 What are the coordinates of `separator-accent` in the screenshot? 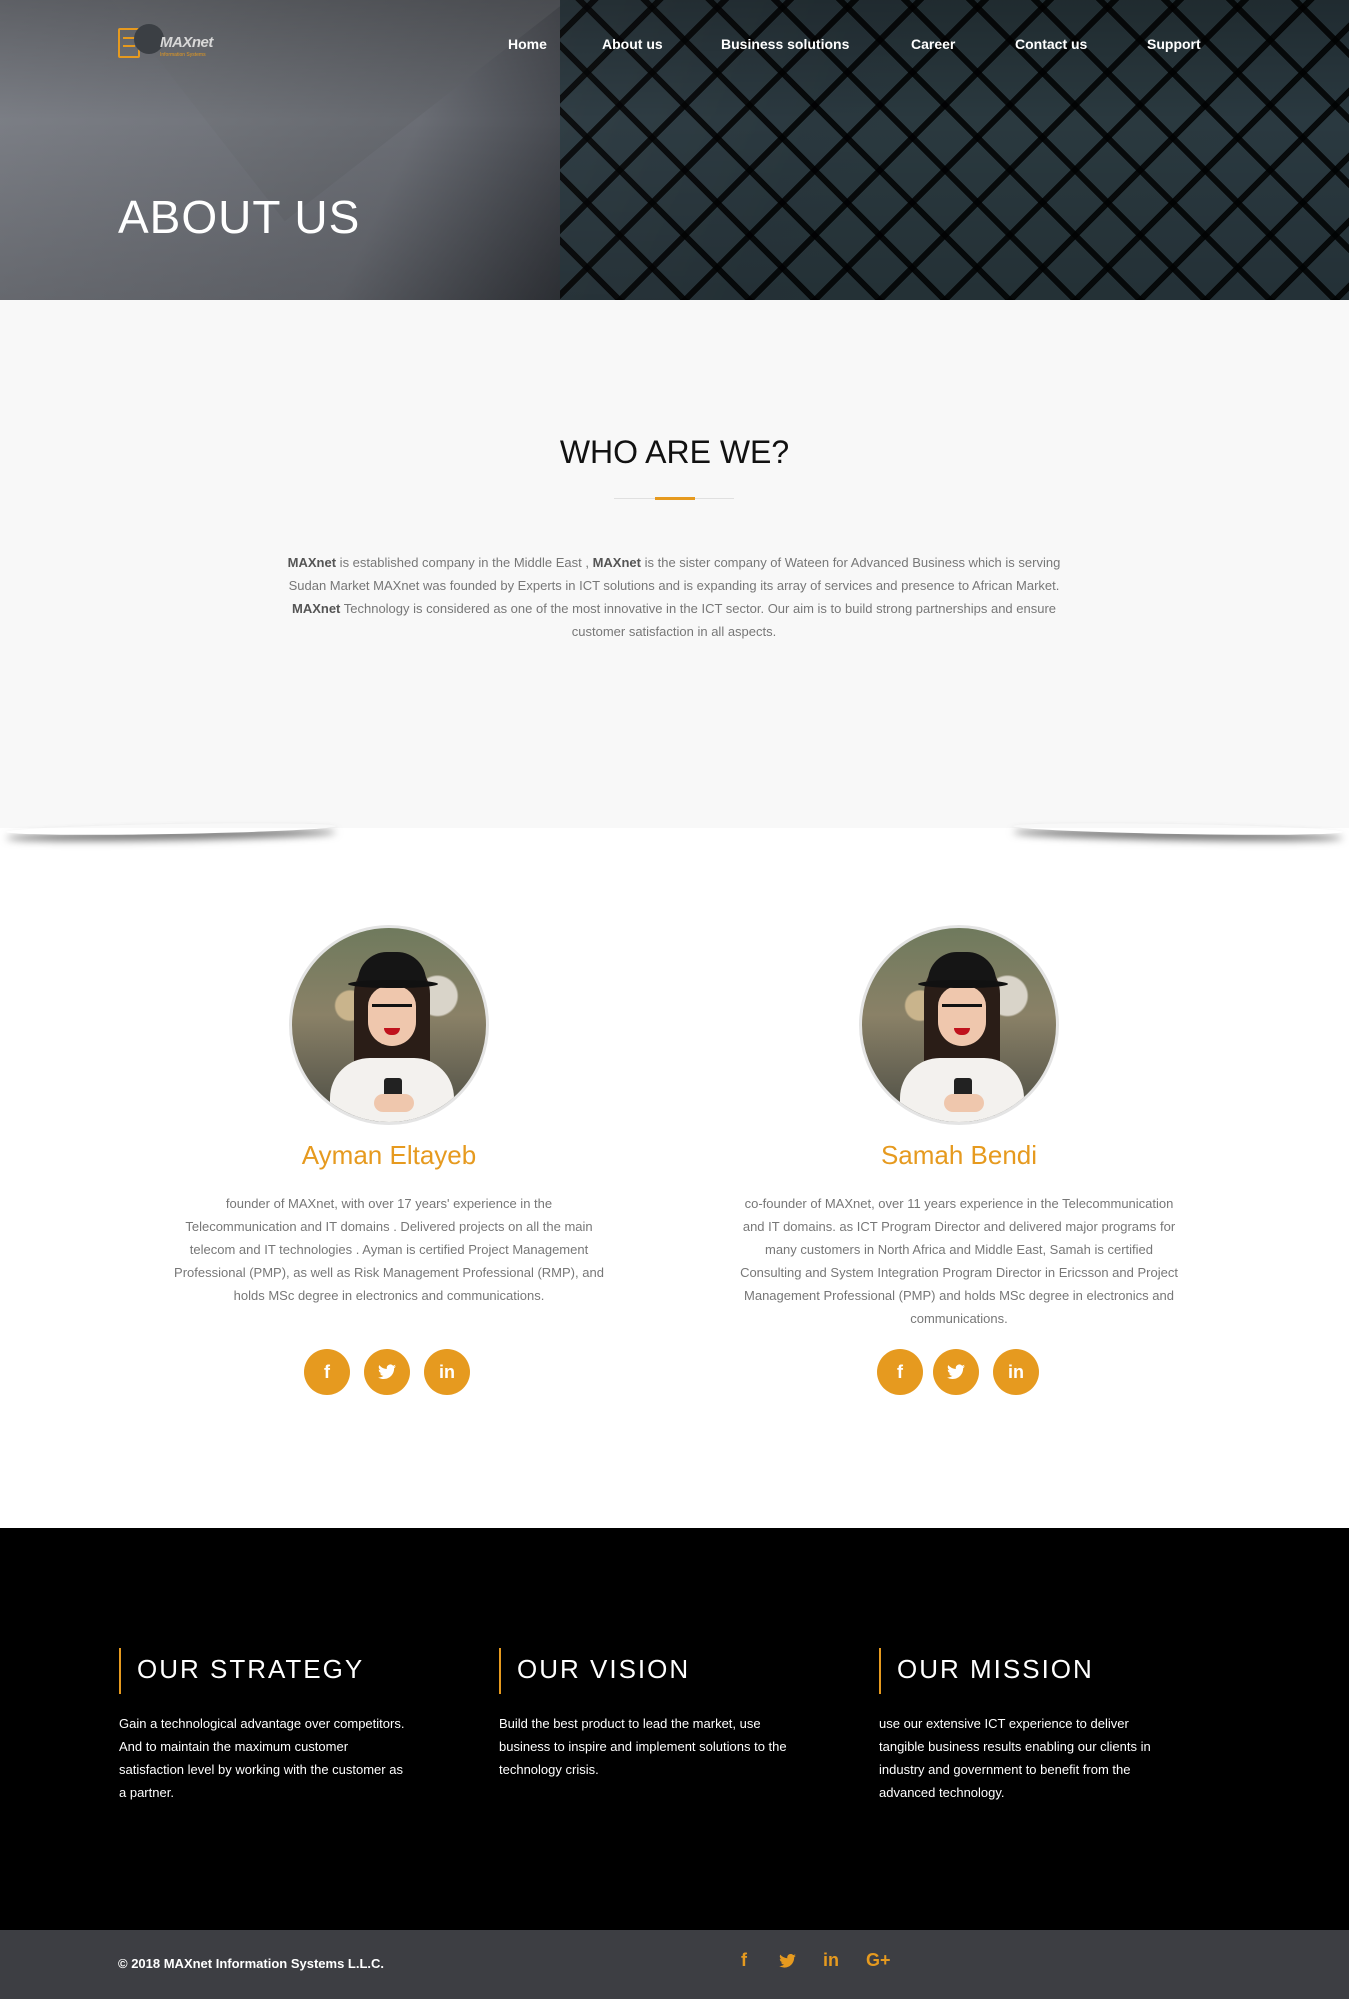 It's located at (675, 498).